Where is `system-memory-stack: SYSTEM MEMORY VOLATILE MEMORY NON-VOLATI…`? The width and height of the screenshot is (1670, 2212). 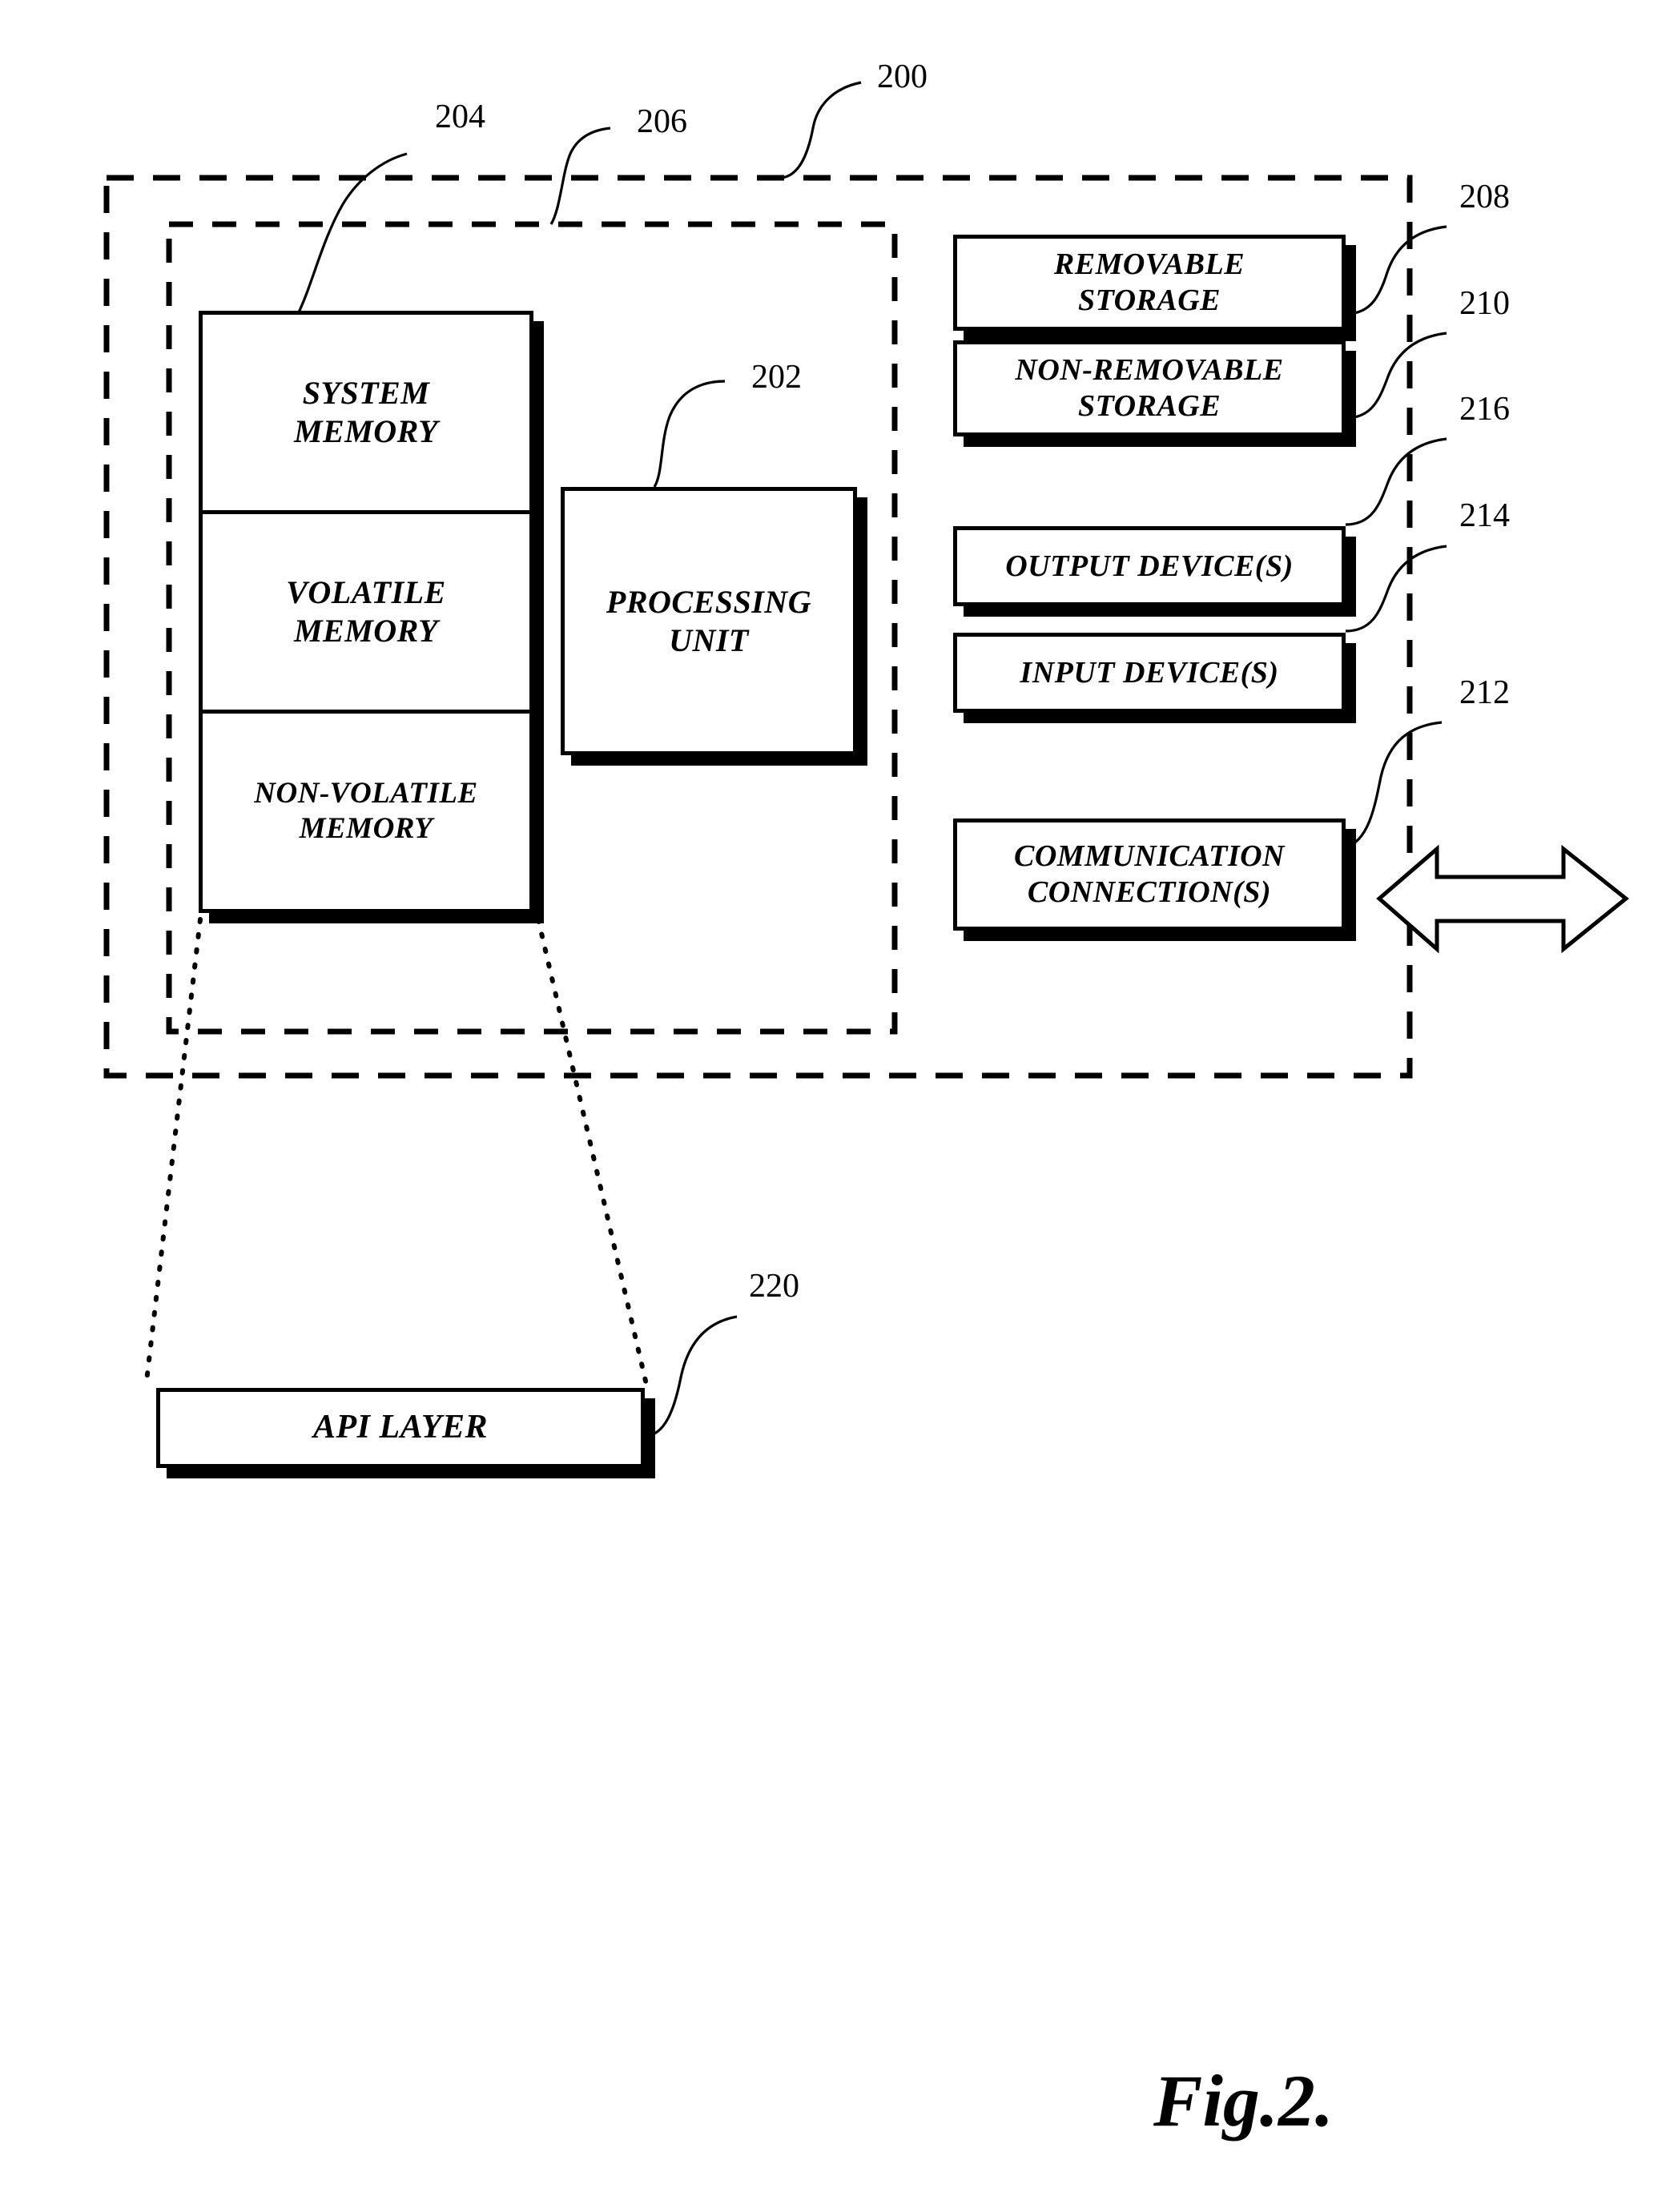 system-memory-stack: SYSTEM MEMORY VOLATILE MEMORY NON-VOLATI… is located at coordinates (366, 612).